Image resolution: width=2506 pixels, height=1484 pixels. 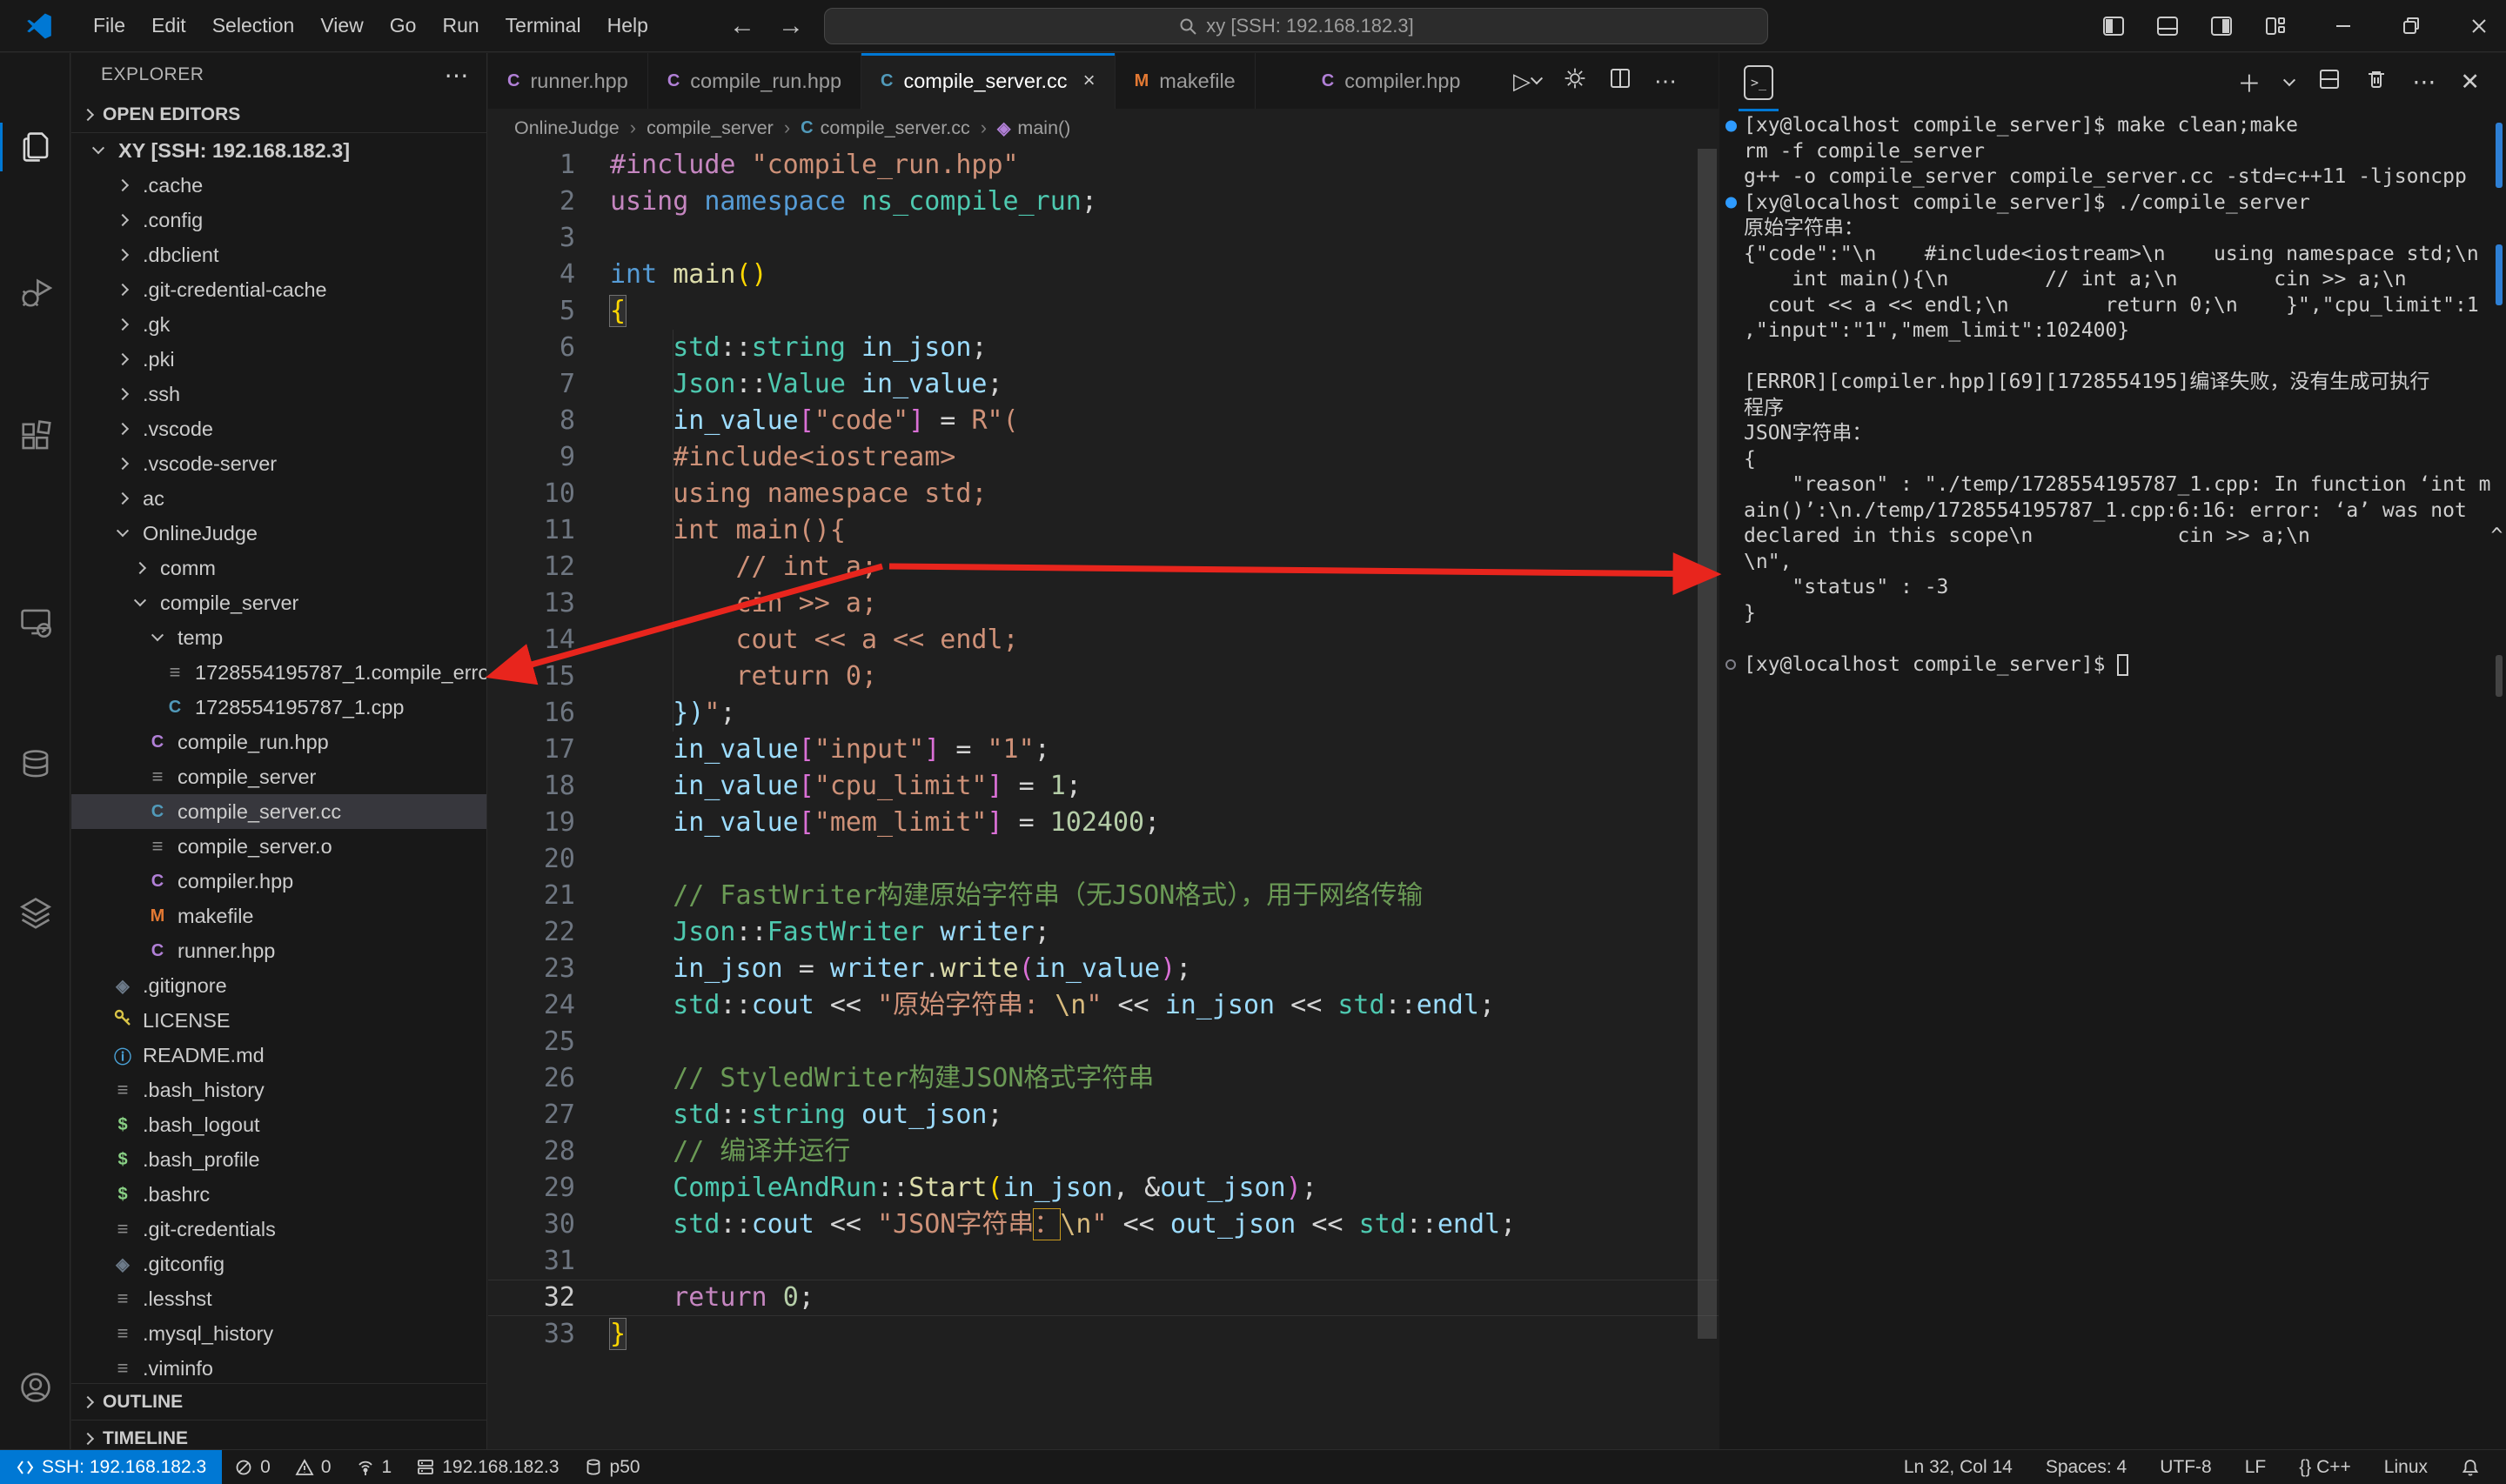 What do you see at coordinates (885, 128) in the screenshot?
I see `breadcrumb-item-compile-server-cc: Ccompile_server.cc` at bounding box center [885, 128].